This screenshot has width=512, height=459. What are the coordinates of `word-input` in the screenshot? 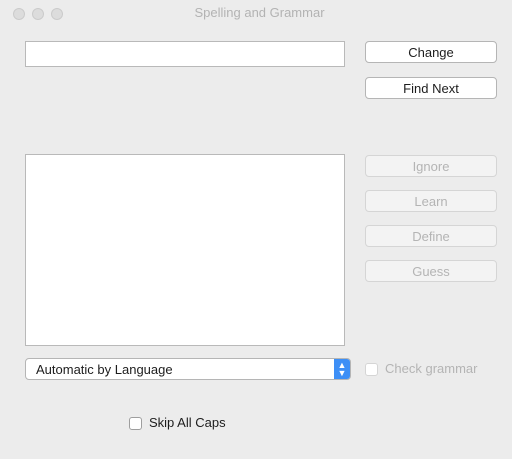 It's located at (185, 54).